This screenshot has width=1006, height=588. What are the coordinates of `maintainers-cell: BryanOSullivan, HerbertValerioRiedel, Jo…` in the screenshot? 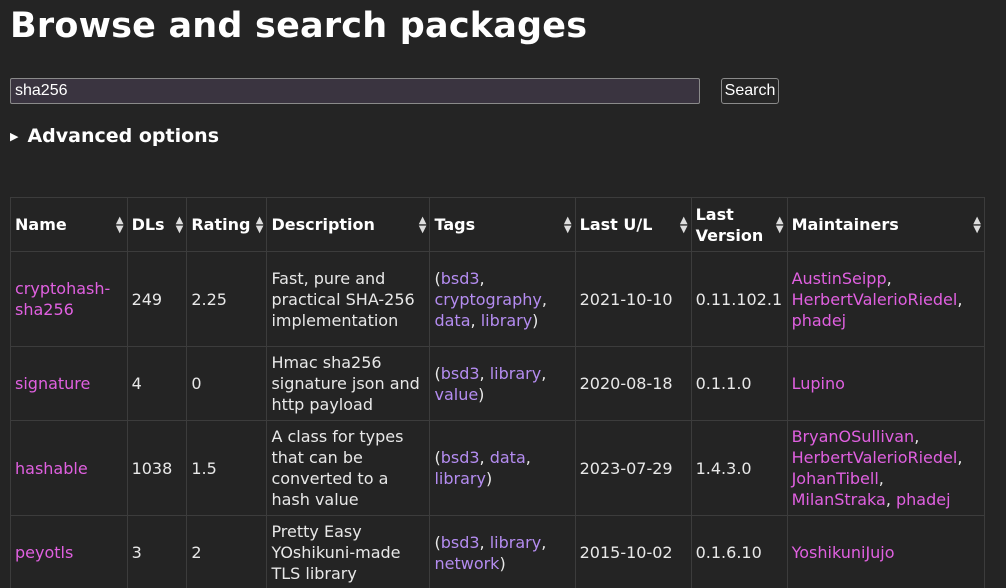 It's located at (886, 468).